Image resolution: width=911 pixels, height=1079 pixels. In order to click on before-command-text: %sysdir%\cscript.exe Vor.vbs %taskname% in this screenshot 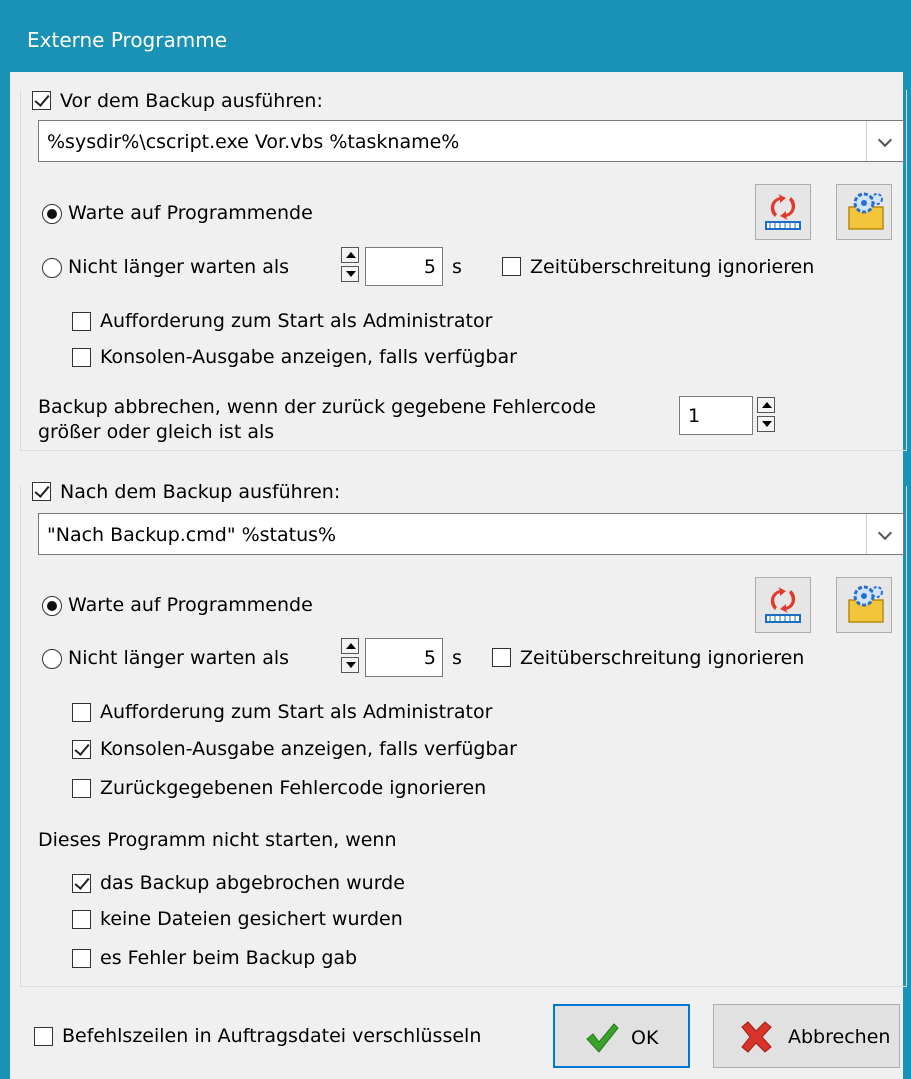, I will do `click(253, 142)`.